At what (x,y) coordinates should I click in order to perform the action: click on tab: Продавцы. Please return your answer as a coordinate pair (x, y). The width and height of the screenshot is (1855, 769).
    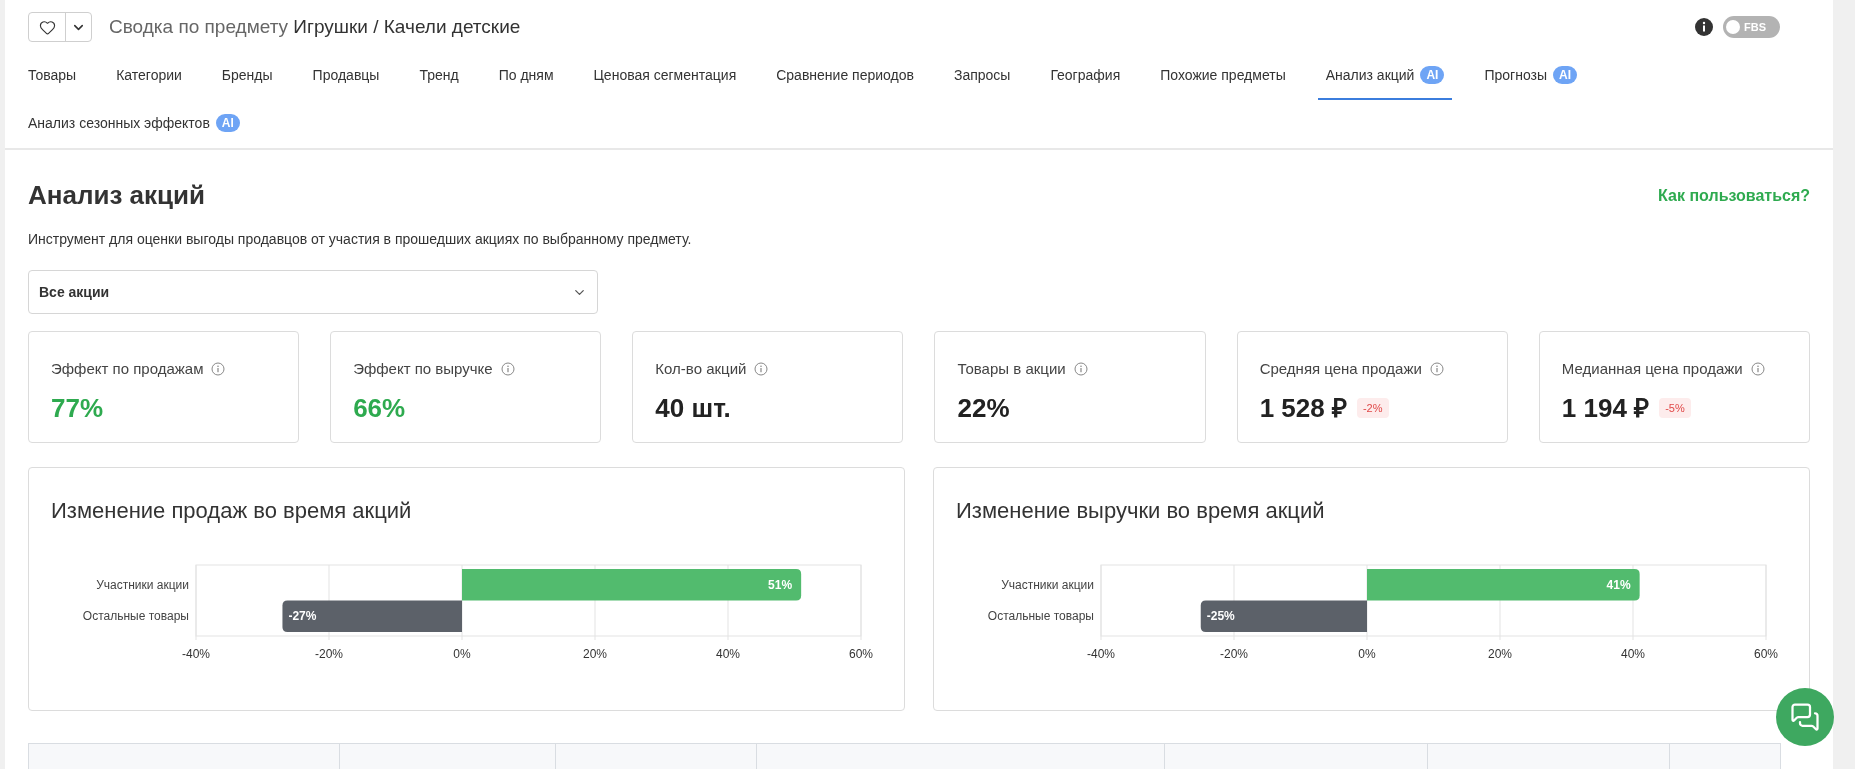
    Looking at the image, I should click on (346, 76).